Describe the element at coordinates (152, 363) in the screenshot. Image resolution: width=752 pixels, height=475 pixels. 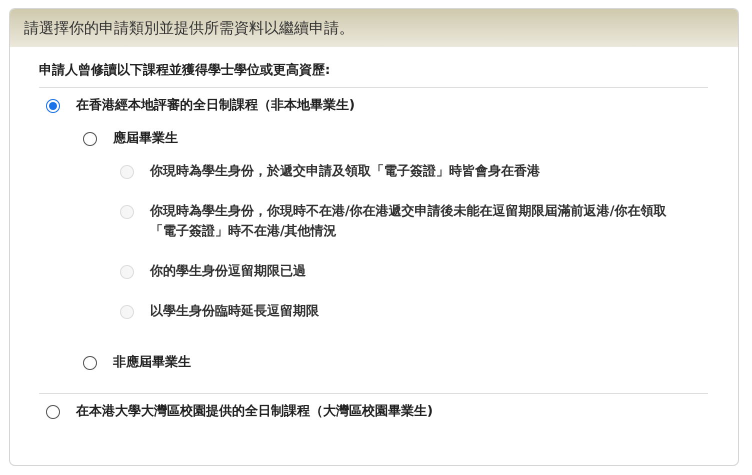
I see `option-label: 非應屆畢業生` at that location.